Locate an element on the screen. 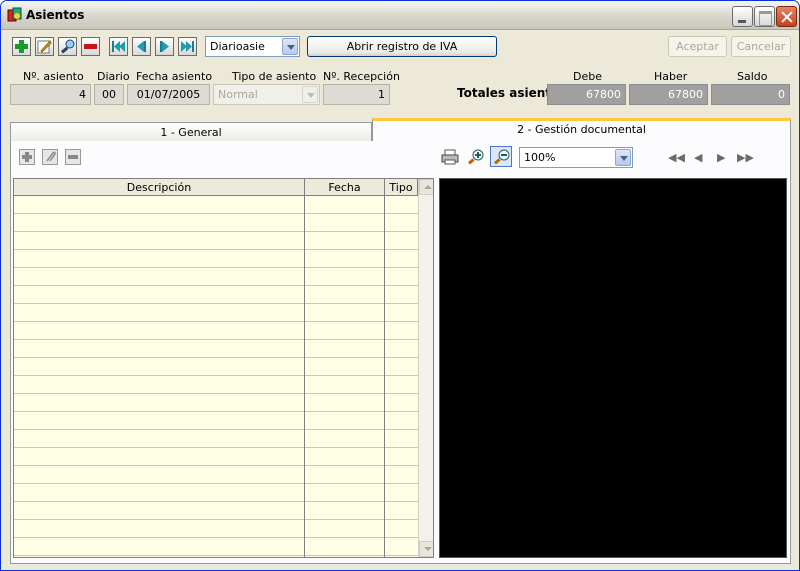  reception-number-field: 1 is located at coordinates (356, 94).